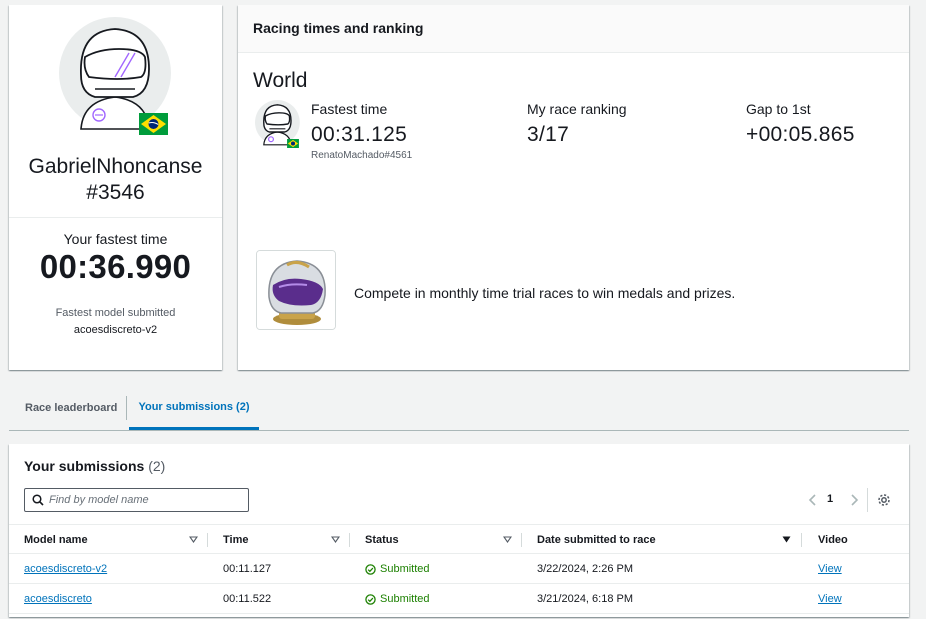  What do you see at coordinates (115, 76) in the screenshot?
I see `racer-avatar` at bounding box center [115, 76].